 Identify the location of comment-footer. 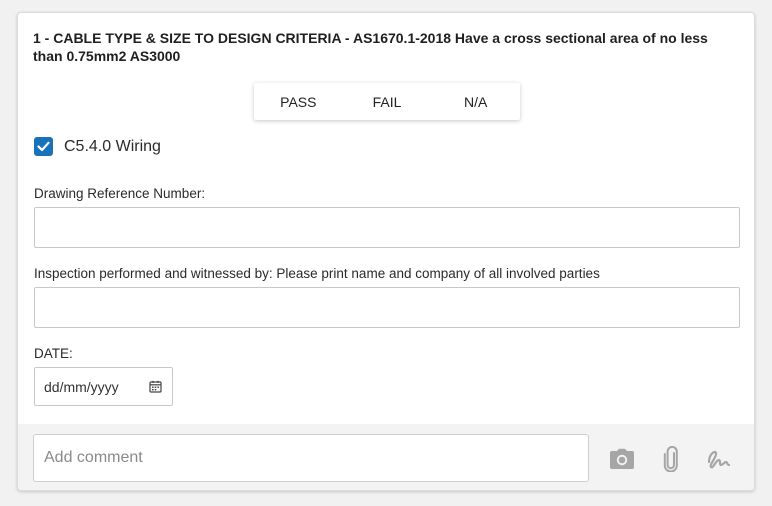
(386, 457).